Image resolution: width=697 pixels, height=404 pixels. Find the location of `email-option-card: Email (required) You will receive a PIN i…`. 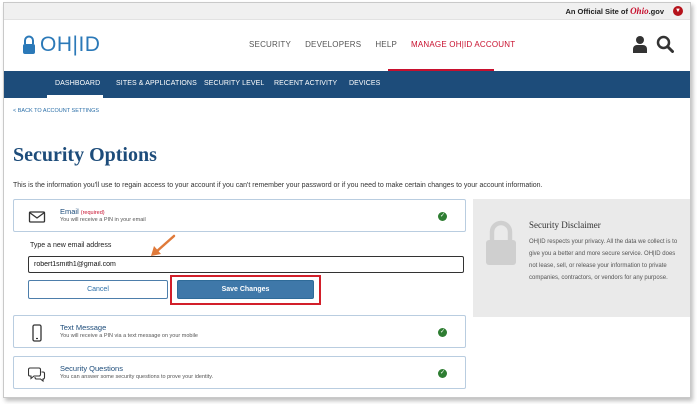

email-option-card: Email (required) You will receive a PIN i… is located at coordinates (239, 215).